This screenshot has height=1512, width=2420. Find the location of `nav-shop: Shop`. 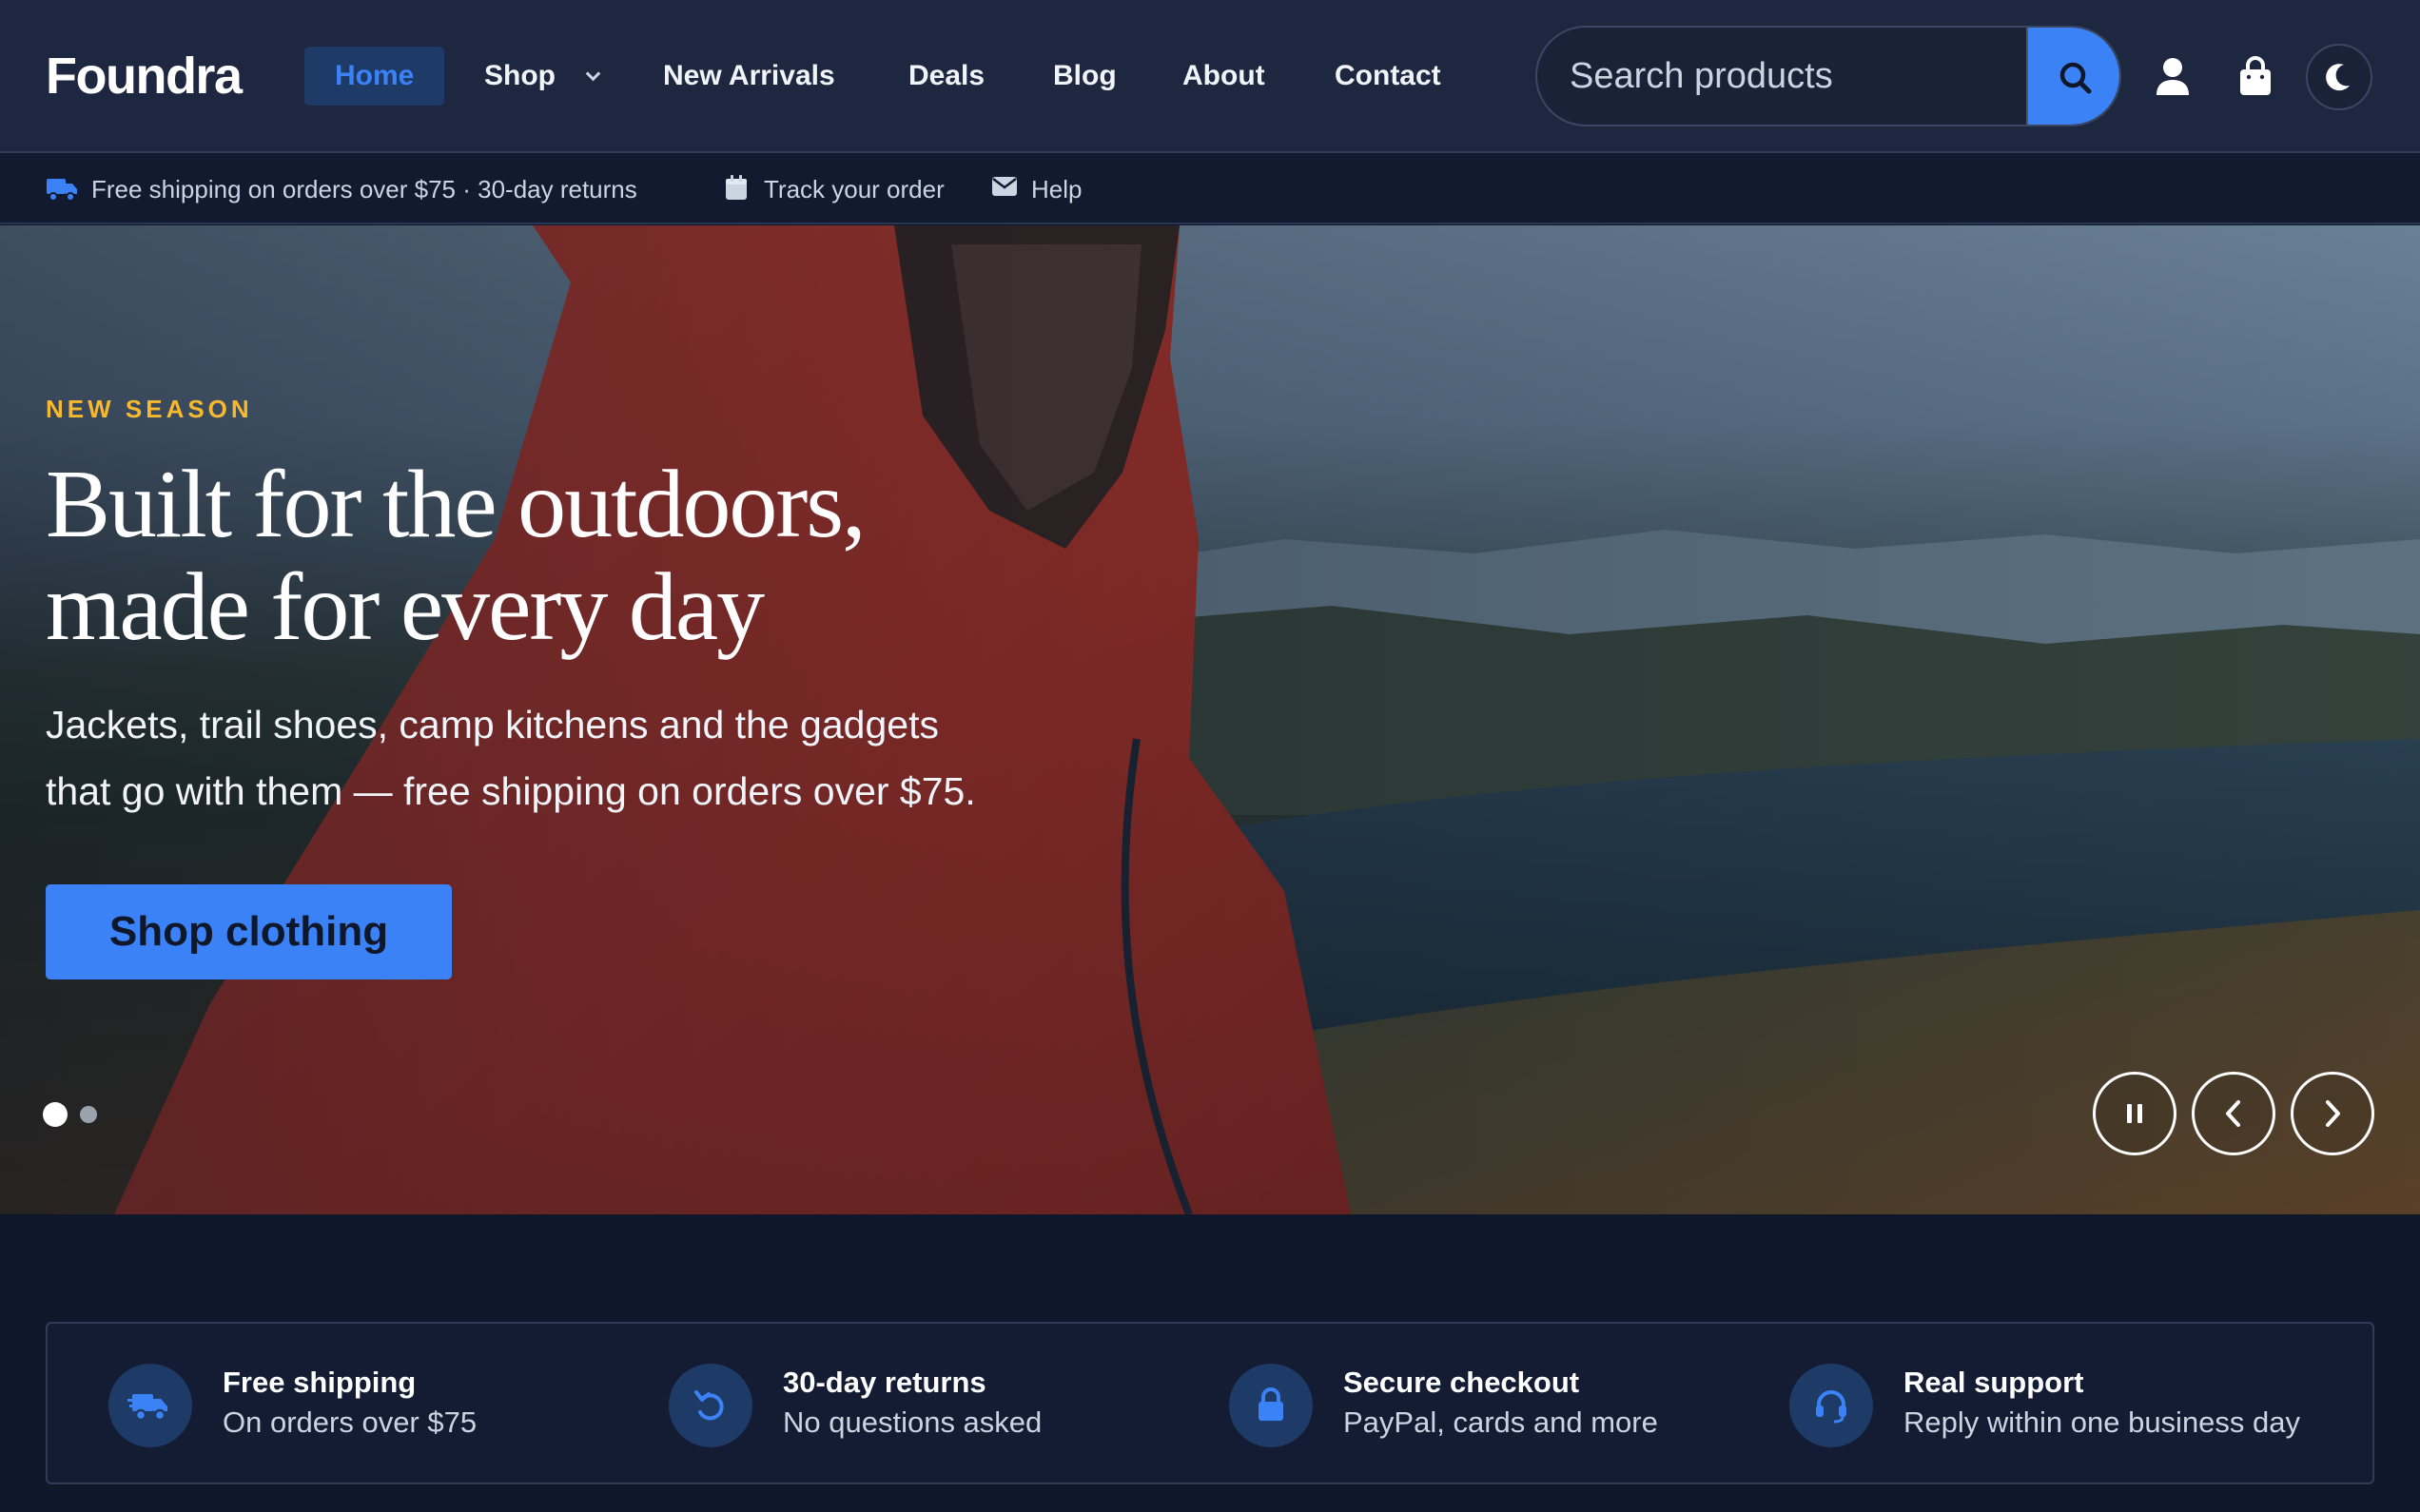

nav-shop: Shop is located at coordinates (542, 76).